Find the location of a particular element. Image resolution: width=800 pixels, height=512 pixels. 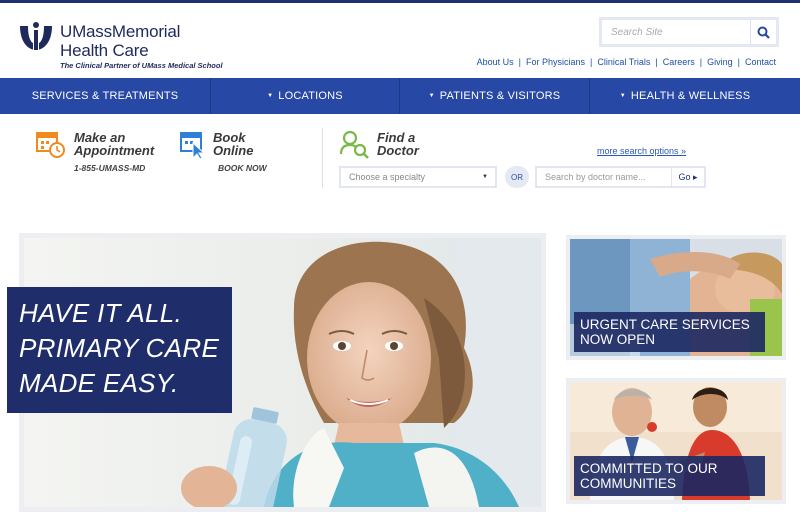

chevron-down-icon: ▼ is located at coordinates (485, 177).